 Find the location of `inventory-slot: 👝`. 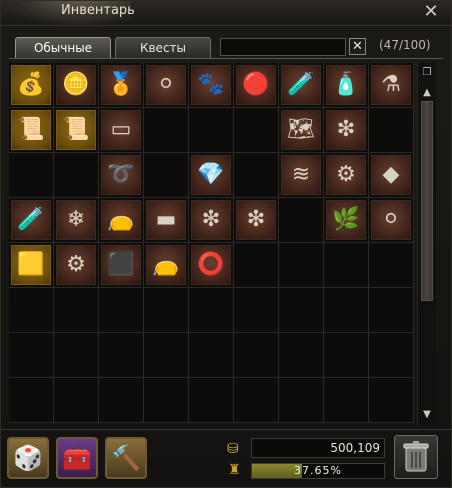

inventory-slot: 👝 is located at coordinates (121, 220).